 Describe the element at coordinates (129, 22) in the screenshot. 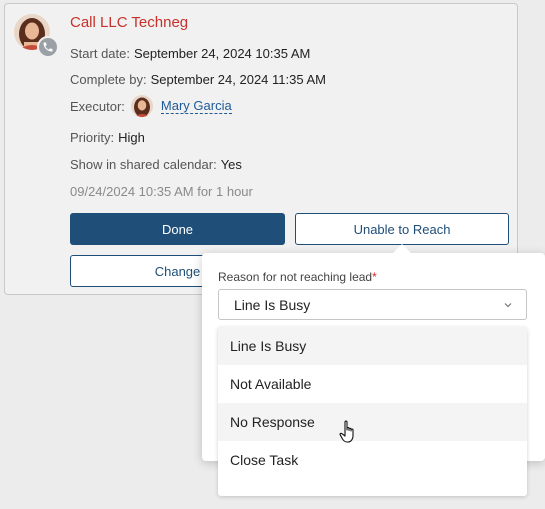

I see `activity-title: Call LLC Techneg` at that location.